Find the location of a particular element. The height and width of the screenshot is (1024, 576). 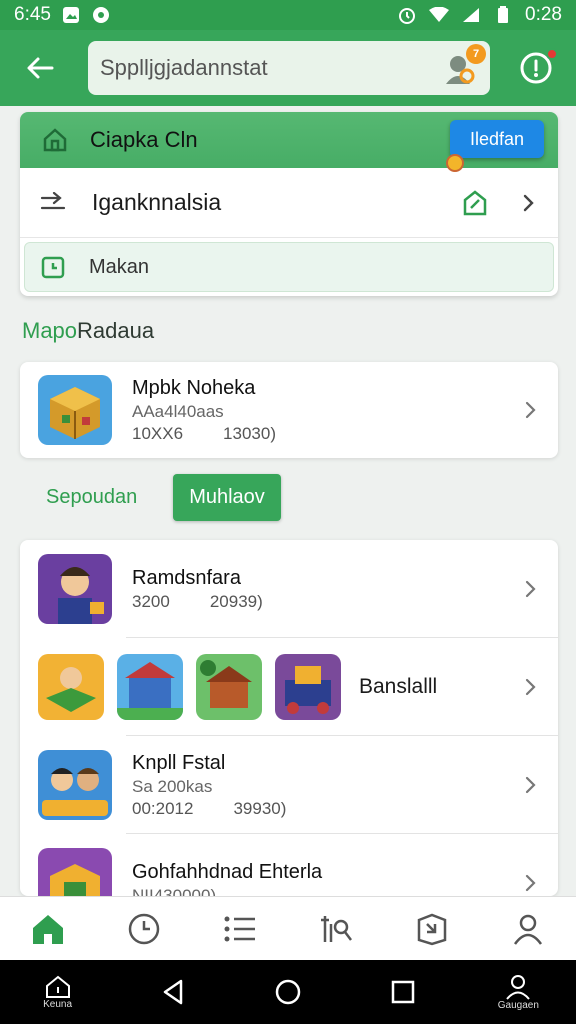

circle-icon is located at coordinates (288, 992).